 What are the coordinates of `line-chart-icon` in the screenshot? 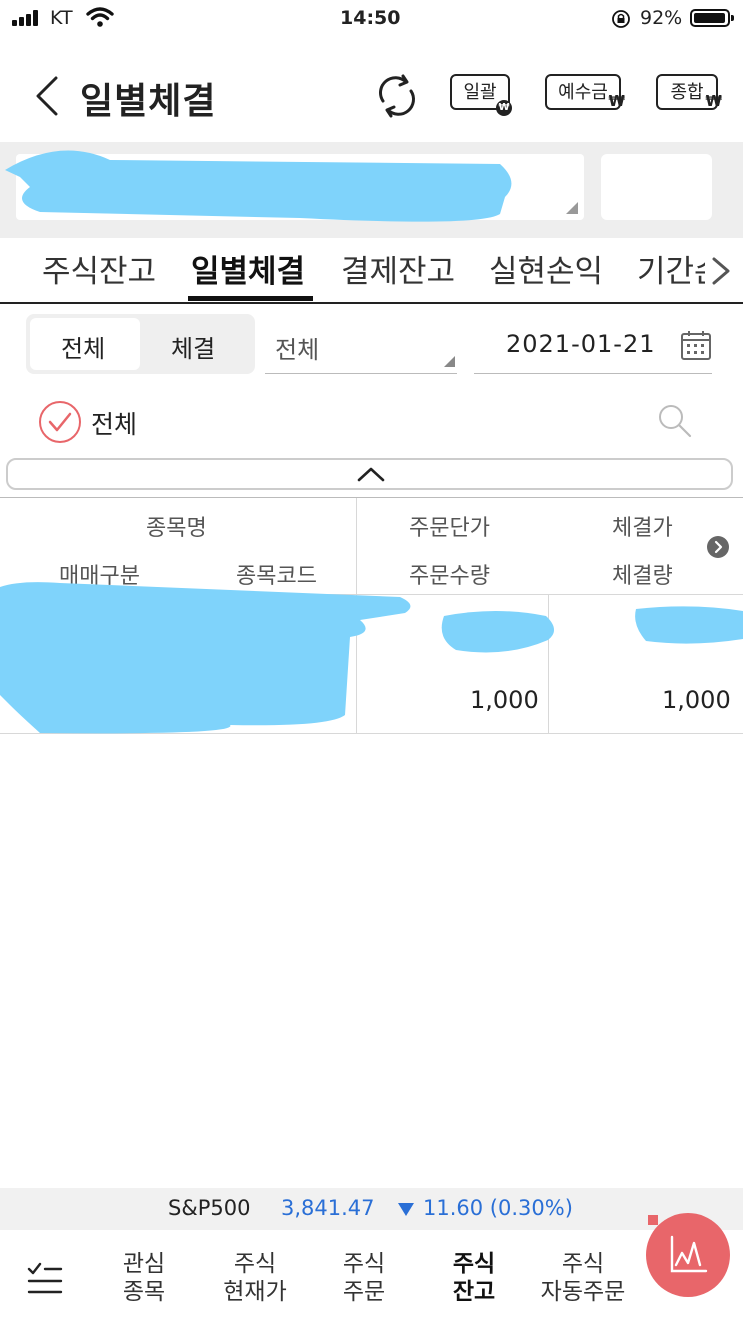 It's located at (689, 1254).